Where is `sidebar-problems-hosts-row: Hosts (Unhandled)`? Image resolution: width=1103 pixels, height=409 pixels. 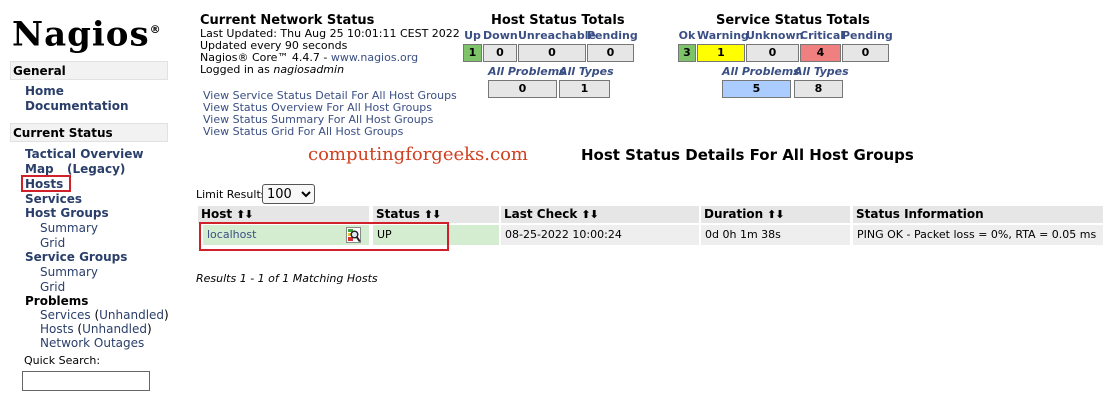
sidebar-problems-hosts-row: Hosts (Unhandled) is located at coordinates (96, 329).